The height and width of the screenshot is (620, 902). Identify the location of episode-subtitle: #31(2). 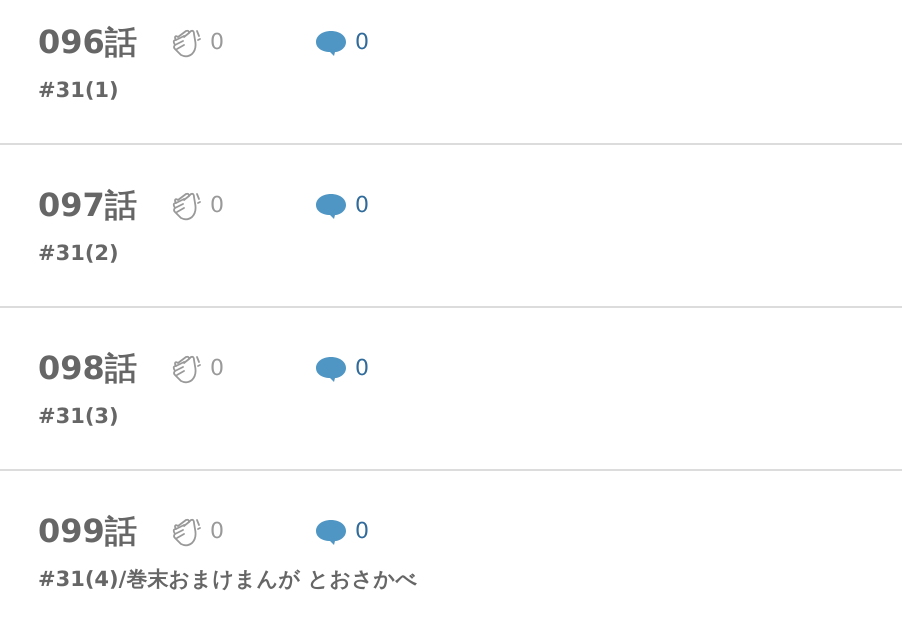
(79, 253).